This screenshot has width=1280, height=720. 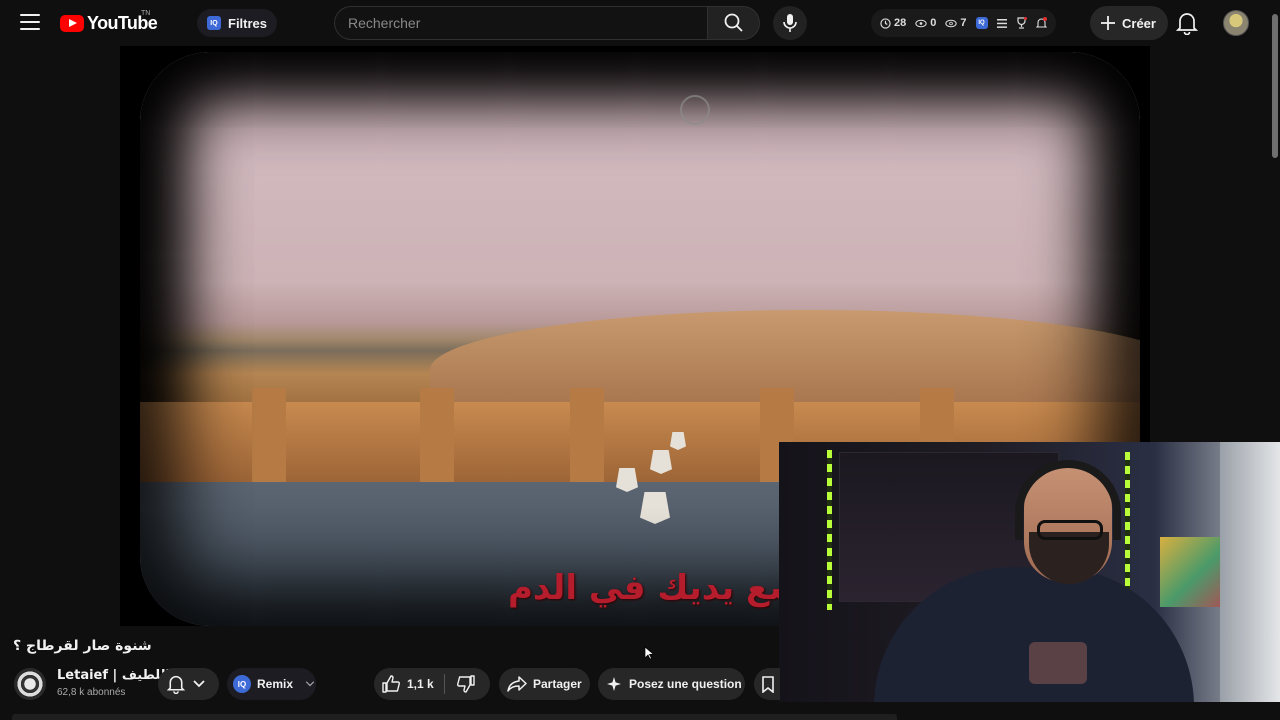 I want to click on description-panel-edge, so click(x=454, y=717).